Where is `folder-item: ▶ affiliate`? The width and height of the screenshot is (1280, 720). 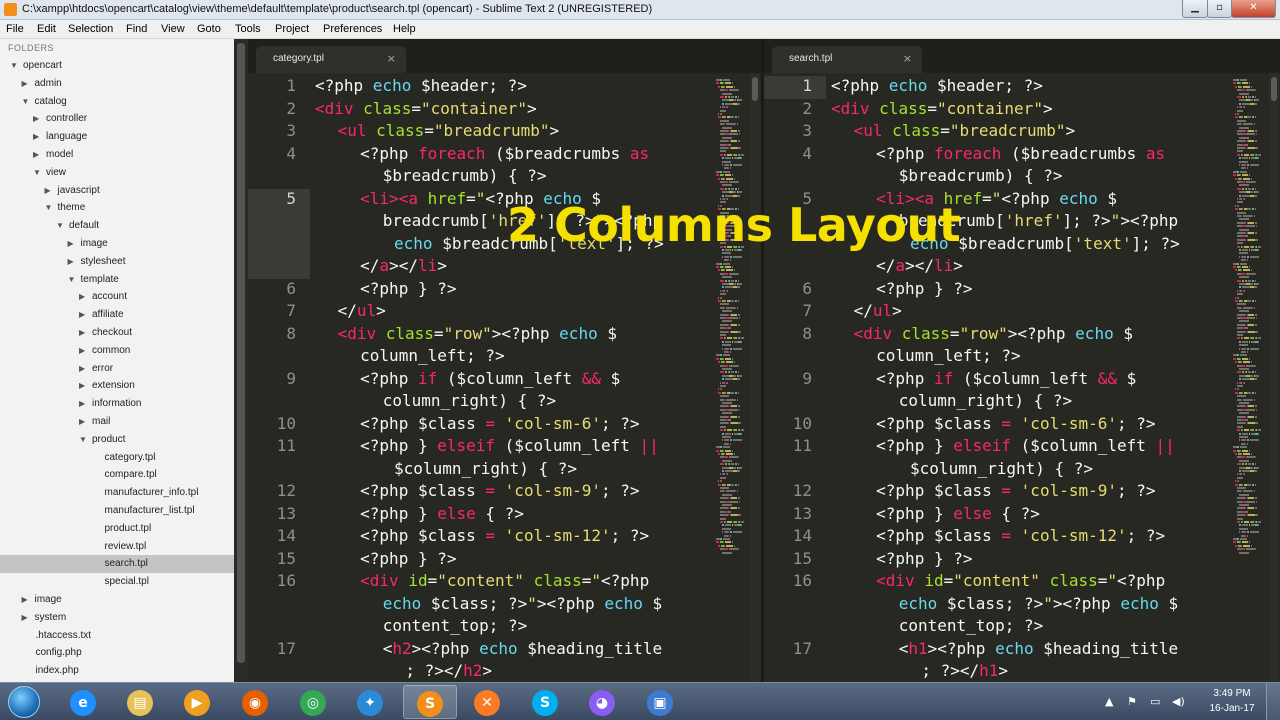
folder-item: ▶ affiliate is located at coordinates (117, 315).